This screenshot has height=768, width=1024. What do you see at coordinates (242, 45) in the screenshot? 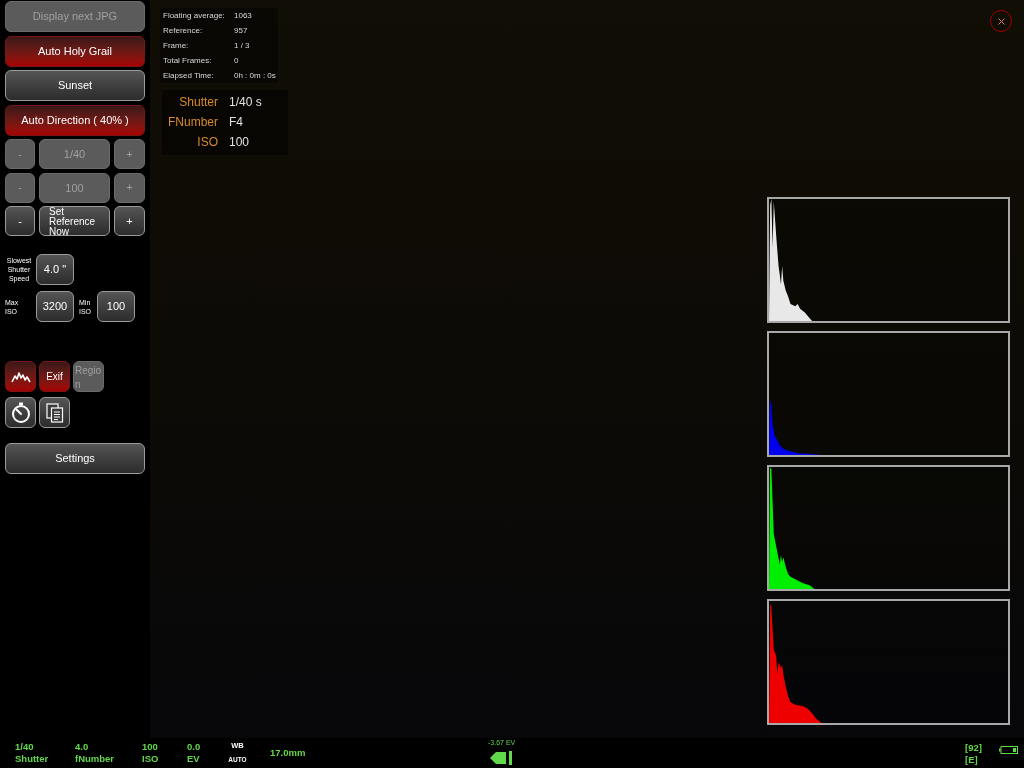
I see `stat-value: 1 / 3` at bounding box center [242, 45].